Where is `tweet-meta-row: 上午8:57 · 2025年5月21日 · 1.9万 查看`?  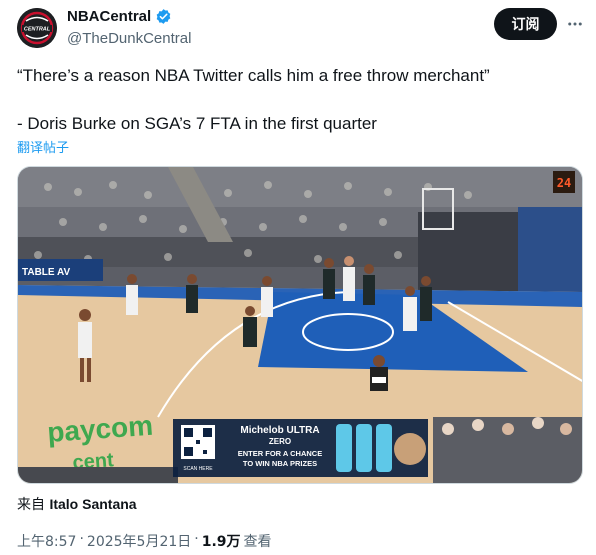 tweet-meta-row: 上午8:57 · 2025年5月21日 · 1.9万 查看 is located at coordinates (144, 541).